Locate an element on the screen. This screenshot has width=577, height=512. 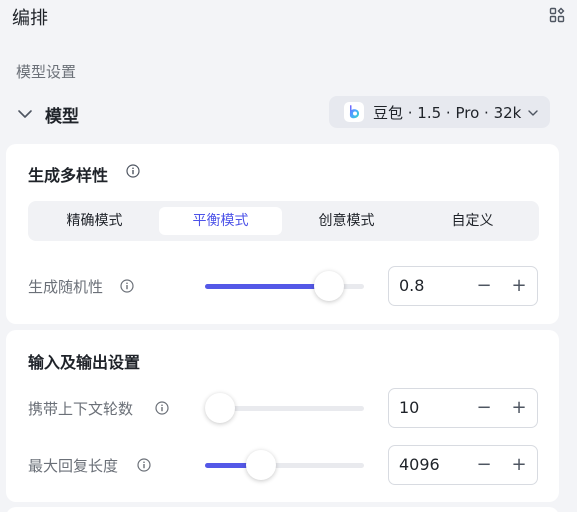
randomness-slider is located at coordinates (284, 286).